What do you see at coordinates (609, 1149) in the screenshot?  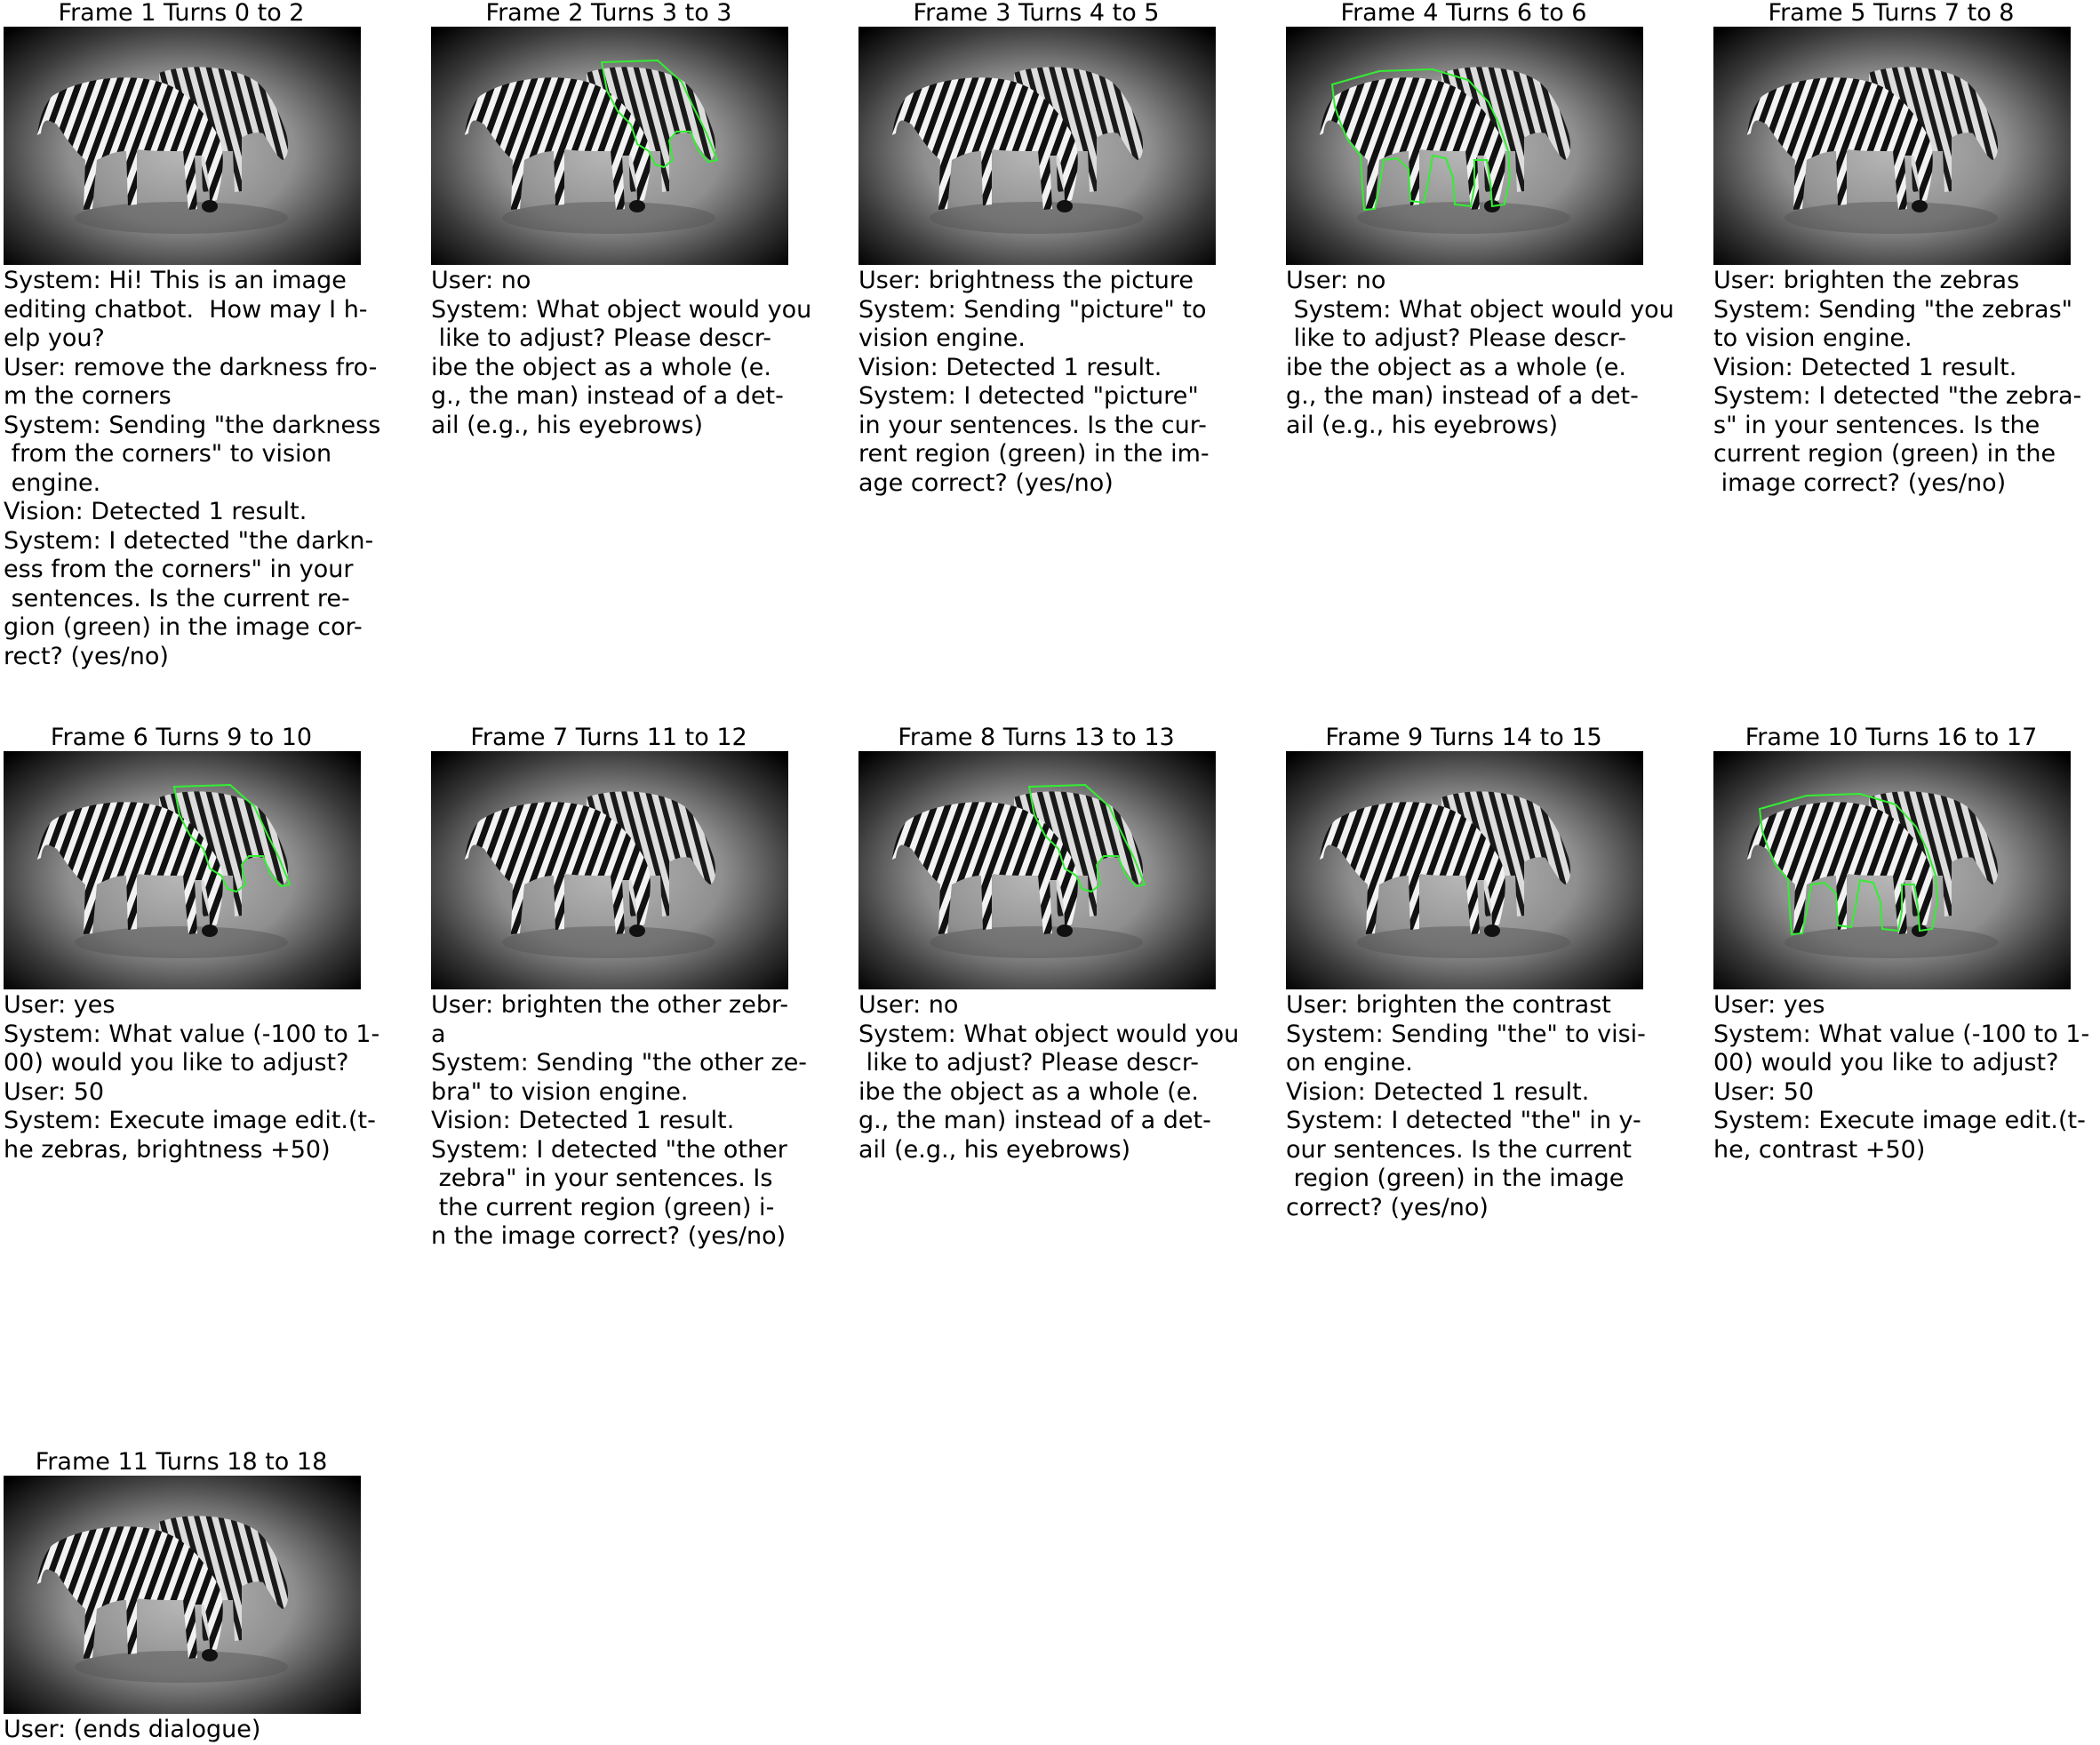 I see `dialogue-line: System: I detected "the other` at bounding box center [609, 1149].